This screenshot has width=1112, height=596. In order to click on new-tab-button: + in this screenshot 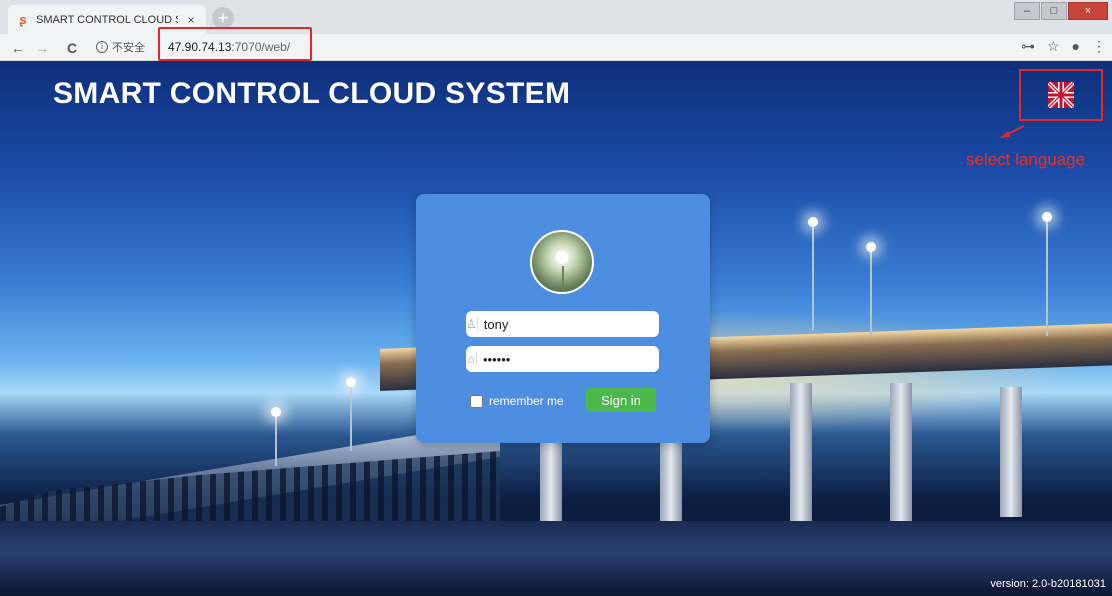, I will do `click(223, 18)`.